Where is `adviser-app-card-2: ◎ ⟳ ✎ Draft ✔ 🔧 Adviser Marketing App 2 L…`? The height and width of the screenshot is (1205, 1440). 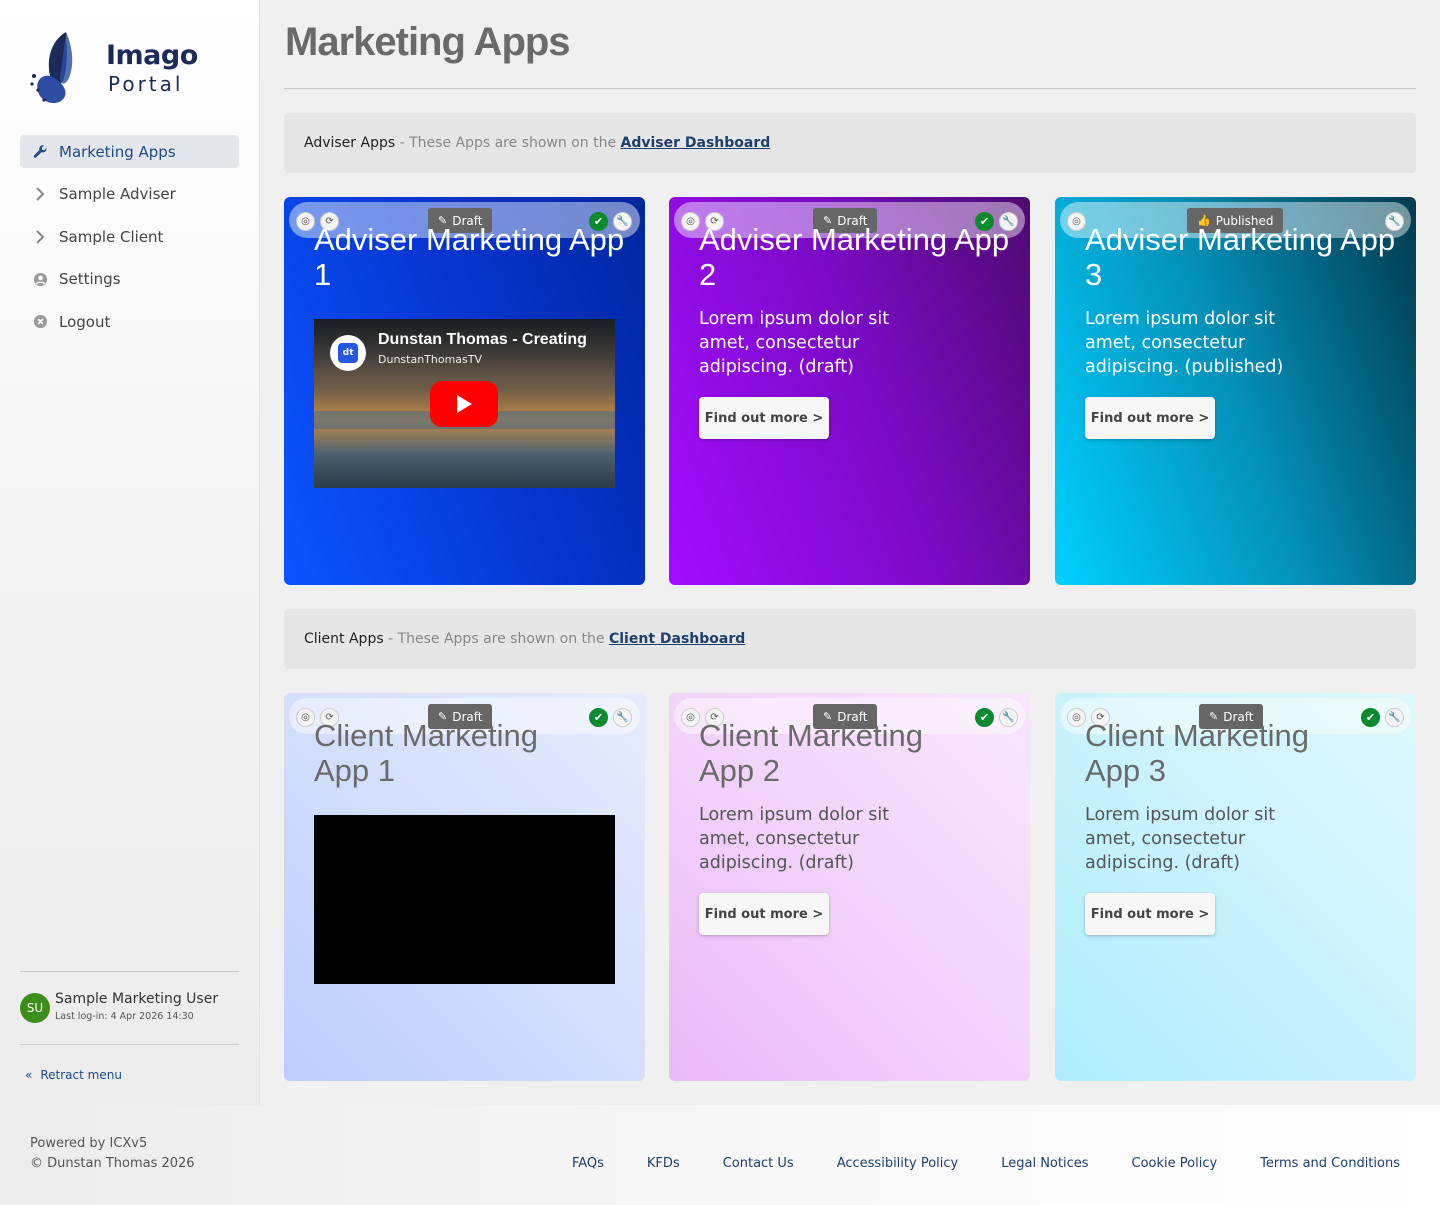
adviser-app-card-2: ◎ ⟳ ✎ Draft ✔ 🔧 Adviser Marketing App 2 L… is located at coordinates (849, 391).